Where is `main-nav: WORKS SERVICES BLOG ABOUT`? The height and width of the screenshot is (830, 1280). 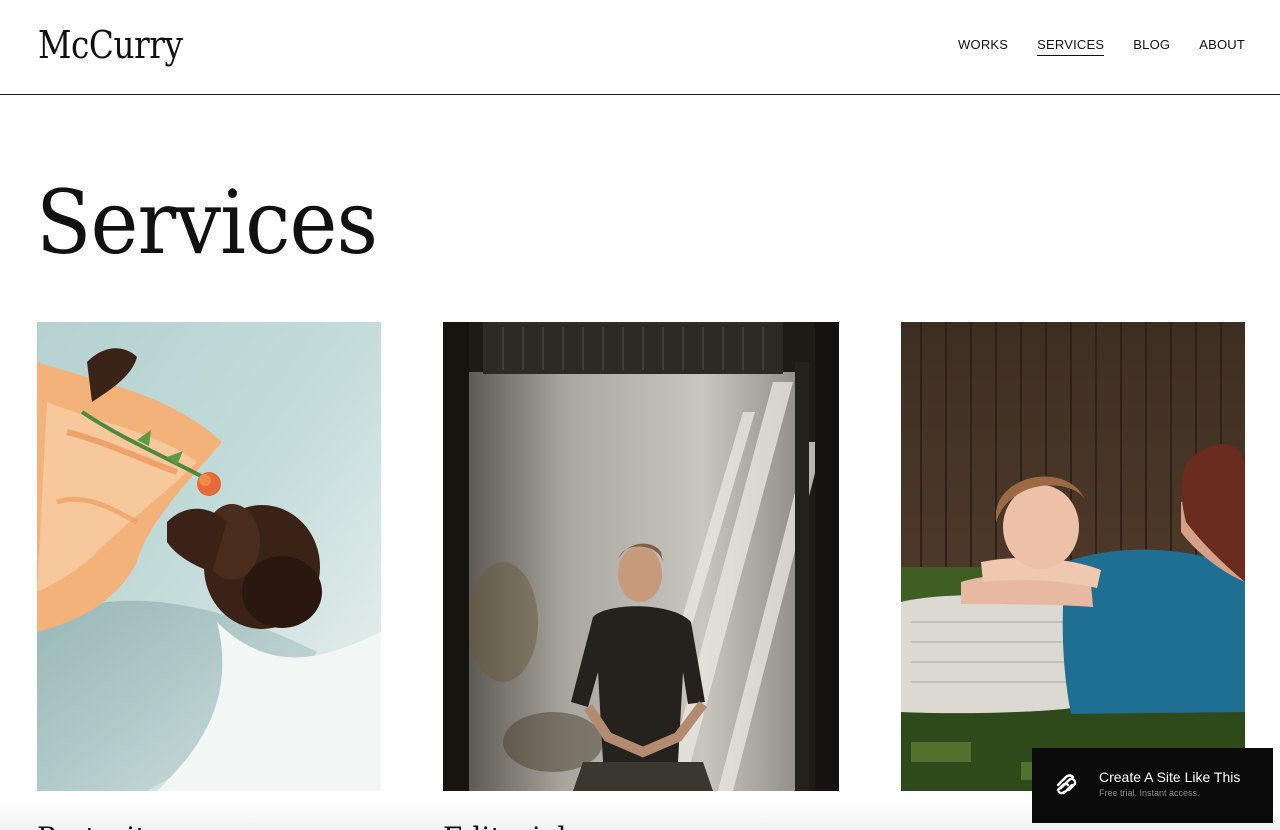
main-nav: WORKS SERVICES BLOG ABOUT is located at coordinates (1101, 46).